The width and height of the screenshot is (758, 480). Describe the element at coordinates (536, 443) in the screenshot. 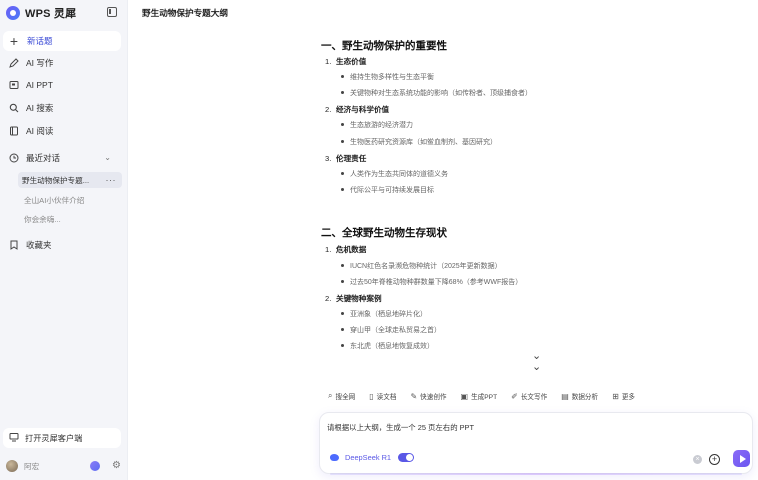

I see `chat-input-box: 请根据以上大纲，生成一个 25 页左右的 PPT DeepSeek R1 × +` at that location.